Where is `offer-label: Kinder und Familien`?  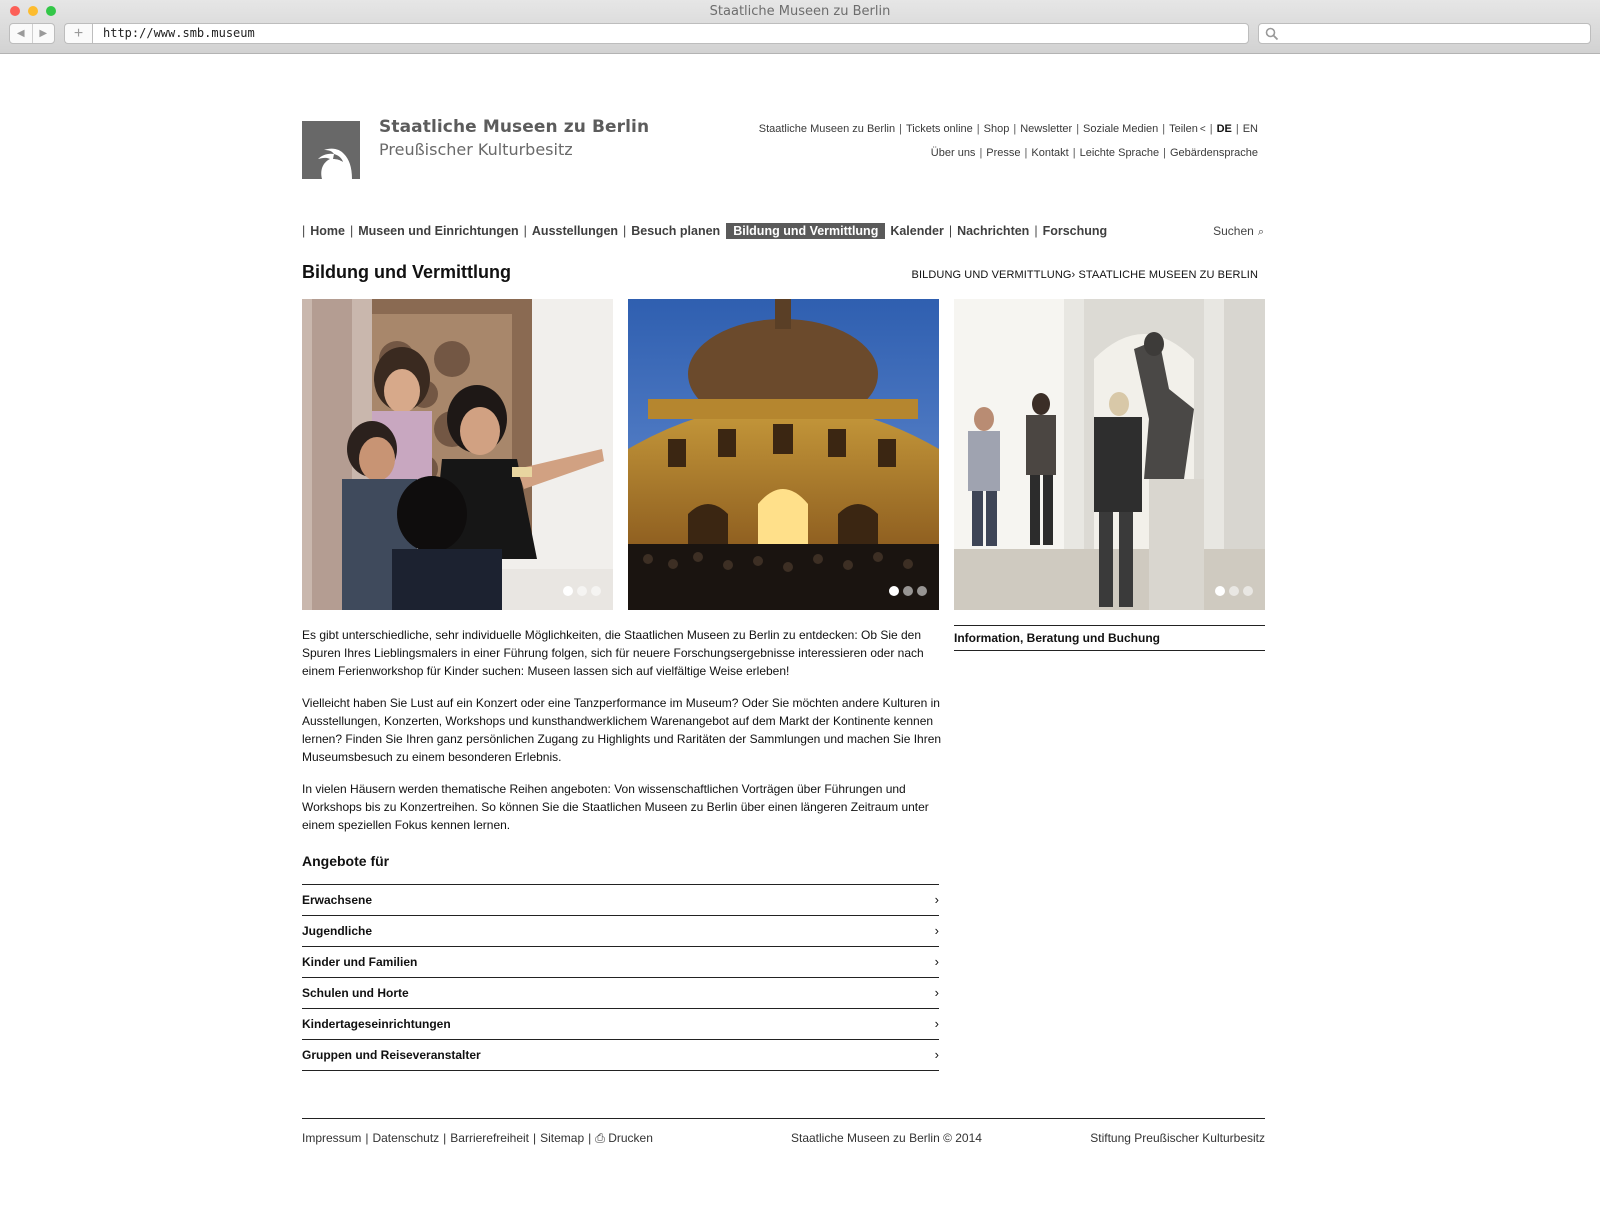 offer-label: Kinder und Familien is located at coordinates (360, 962).